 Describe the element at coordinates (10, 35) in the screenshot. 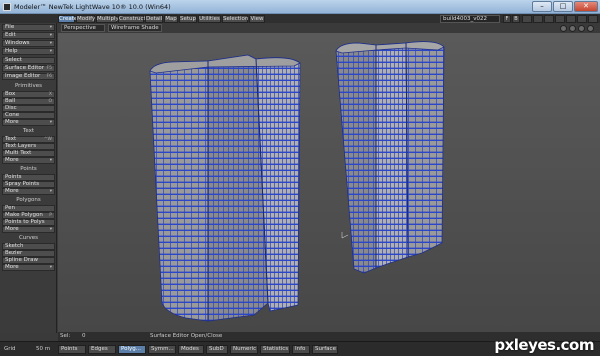

I see `menu-label: Edit` at that location.